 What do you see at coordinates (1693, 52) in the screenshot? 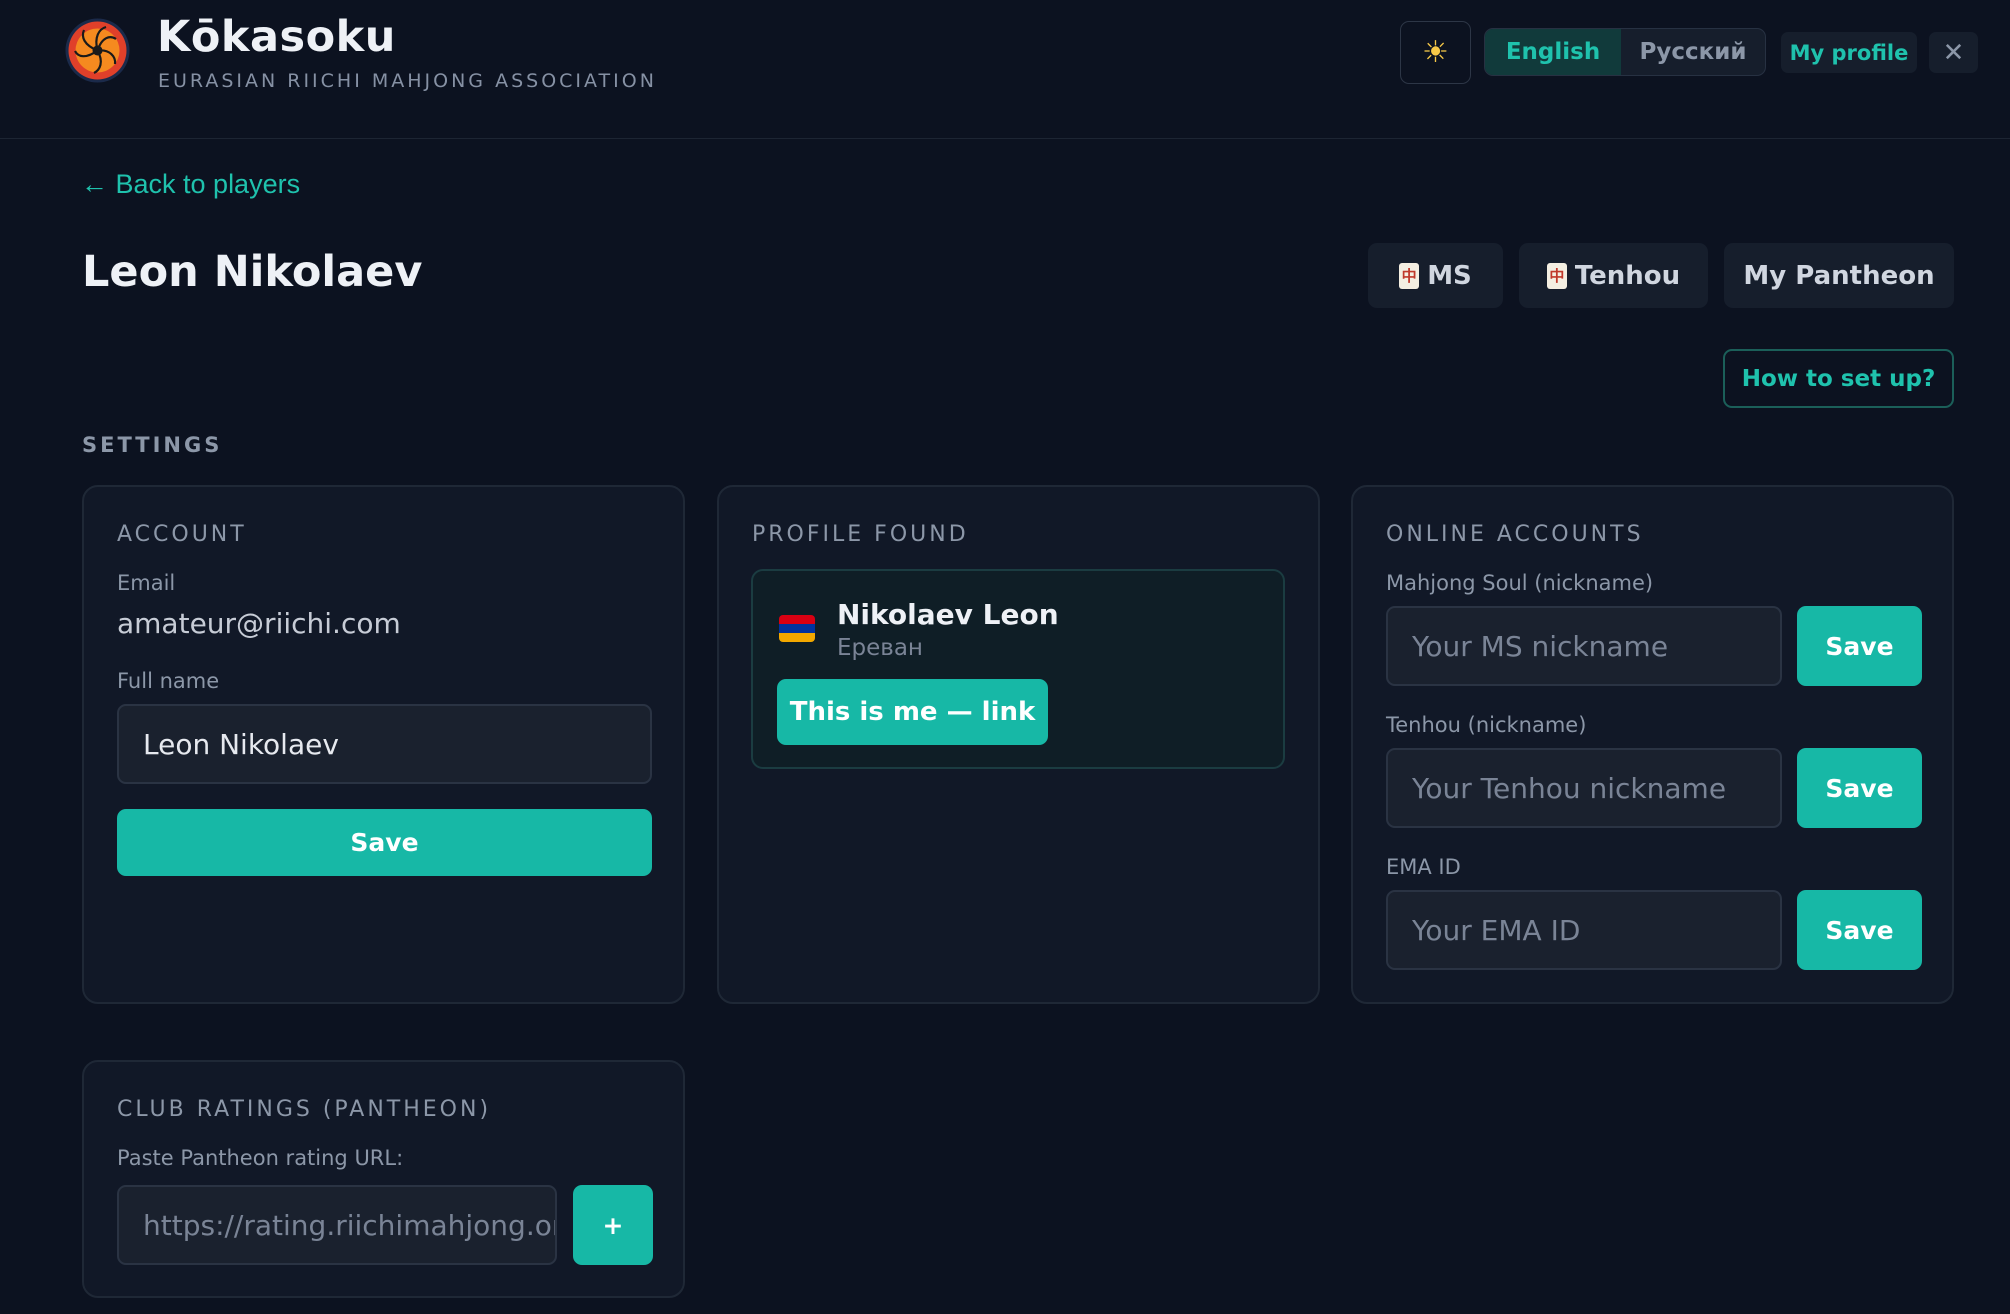
I see `language-russian-button: Русский` at bounding box center [1693, 52].